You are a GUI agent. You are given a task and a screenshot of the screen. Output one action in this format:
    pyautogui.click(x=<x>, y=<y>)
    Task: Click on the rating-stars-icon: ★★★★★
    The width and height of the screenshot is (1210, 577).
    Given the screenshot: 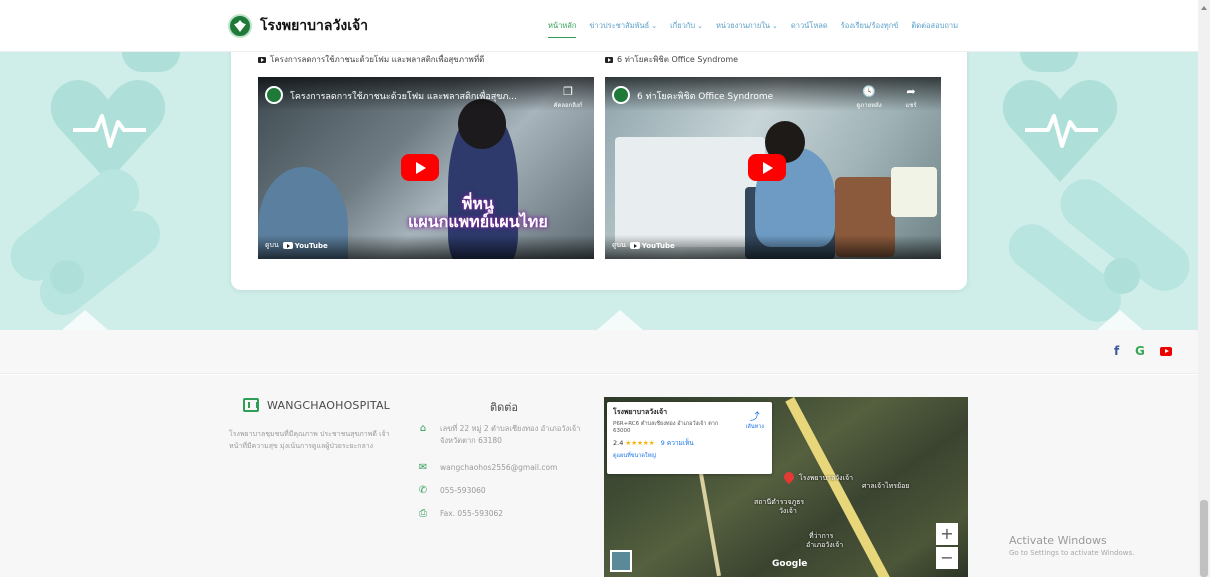 What is the action you would take?
    pyautogui.click(x=640, y=443)
    